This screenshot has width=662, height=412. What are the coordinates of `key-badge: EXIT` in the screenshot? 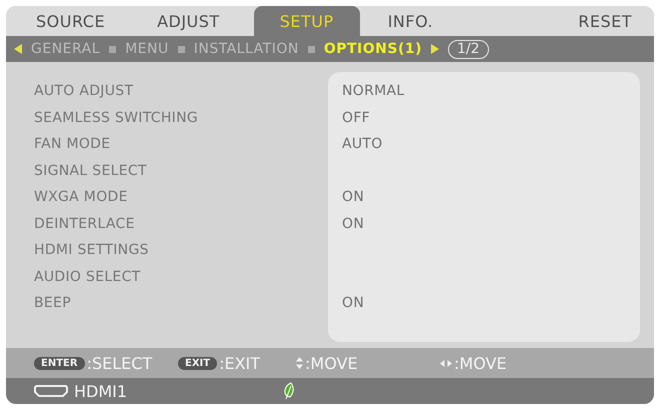 It's located at (198, 363).